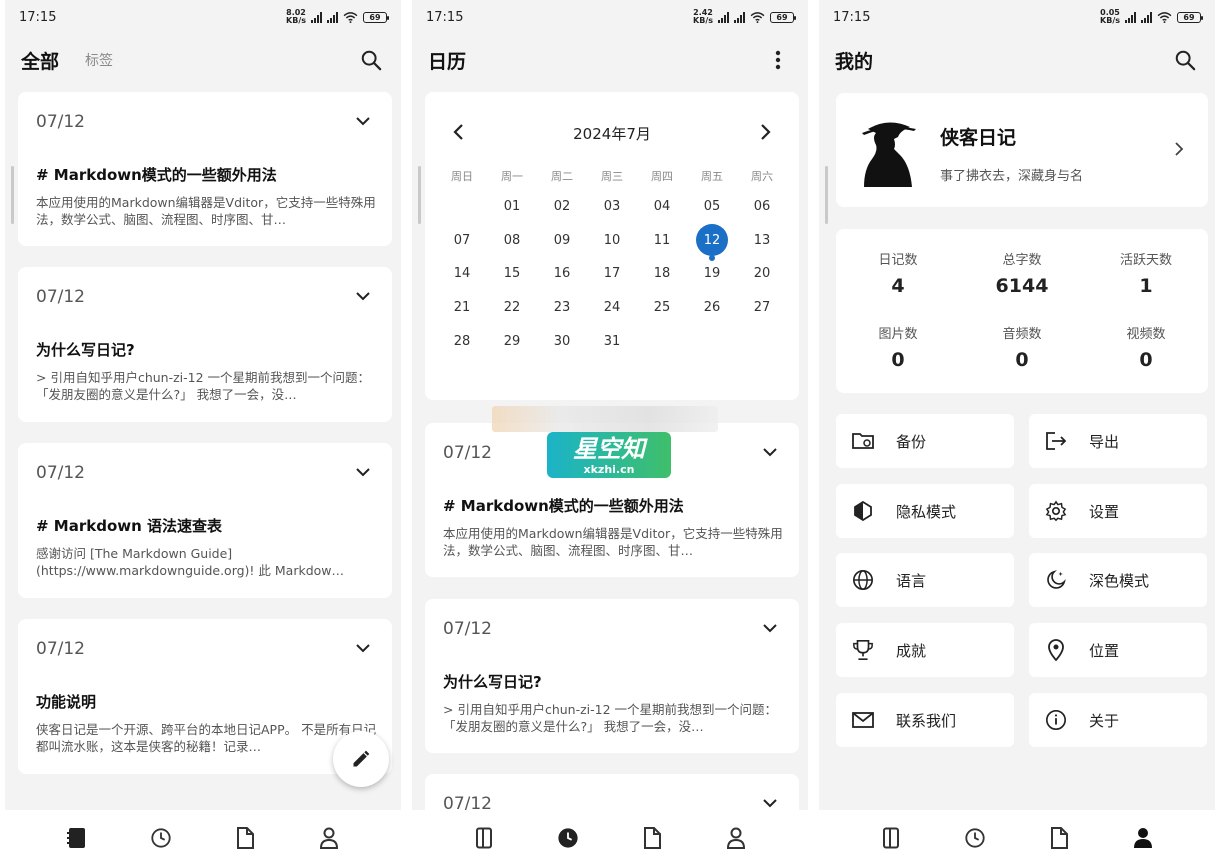 The width and height of the screenshot is (1219, 866). Describe the element at coordinates (1118, 441) in the screenshot. I see `menu-export: 导出` at that location.